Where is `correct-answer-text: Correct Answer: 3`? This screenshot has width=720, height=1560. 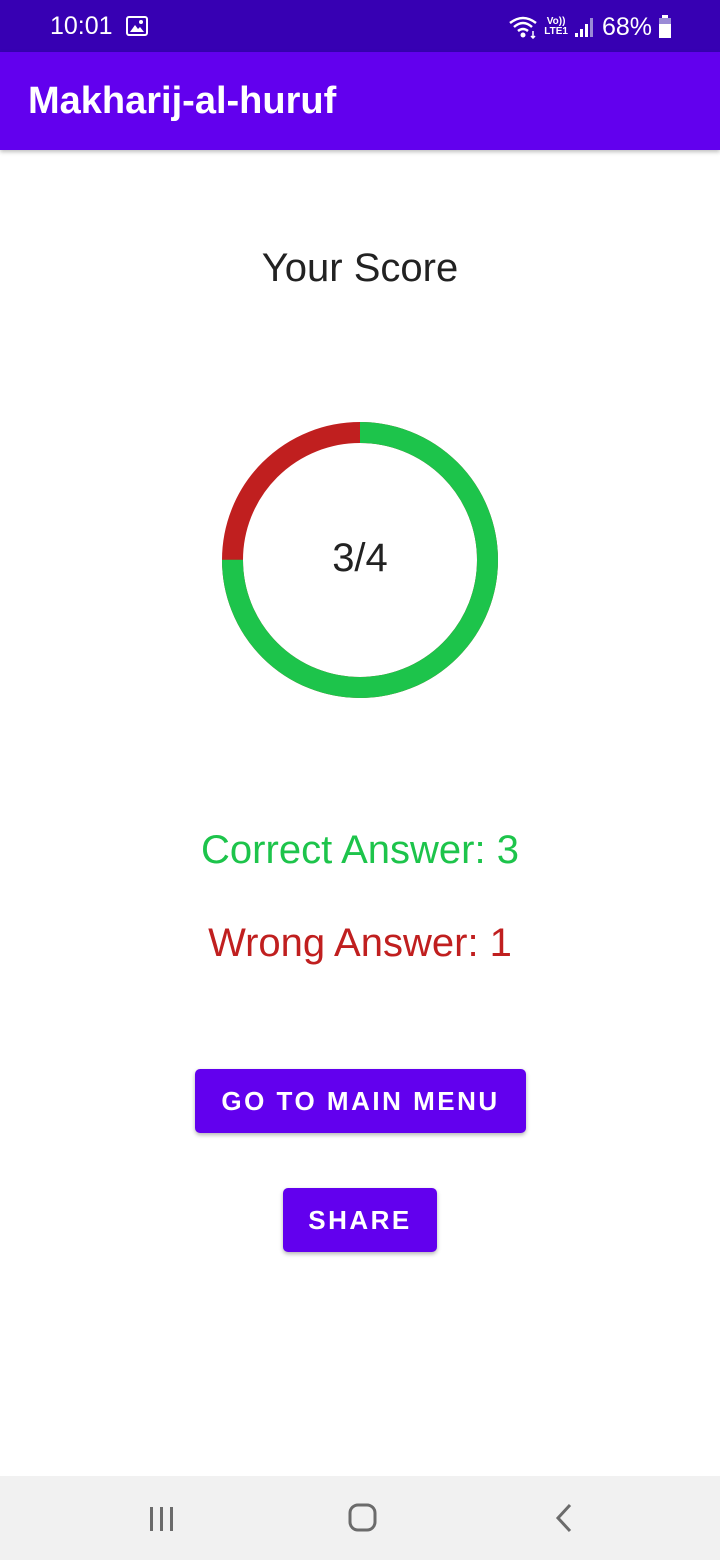 correct-answer-text: Correct Answer: 3 is located at coordinates (360, 850).